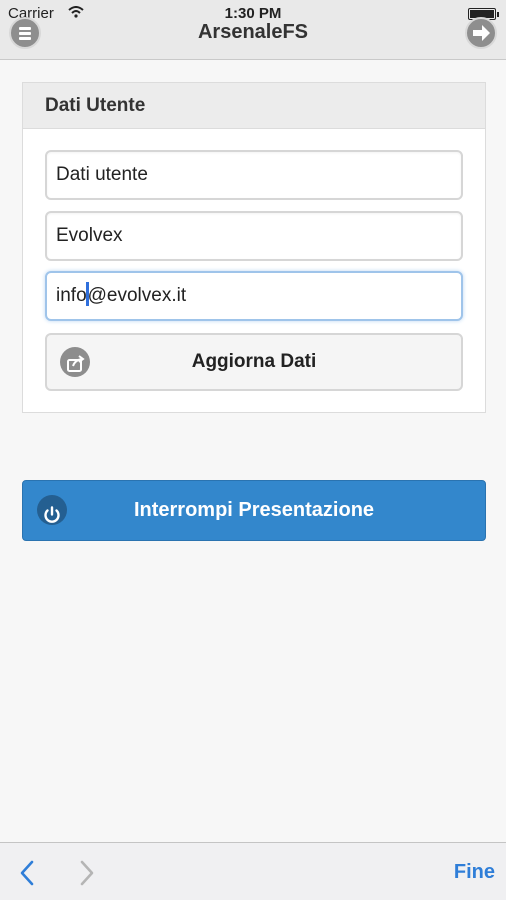  Describe the element at coordinates (474, 872) in the screenshot. I see `done-button: Fine` at that location.